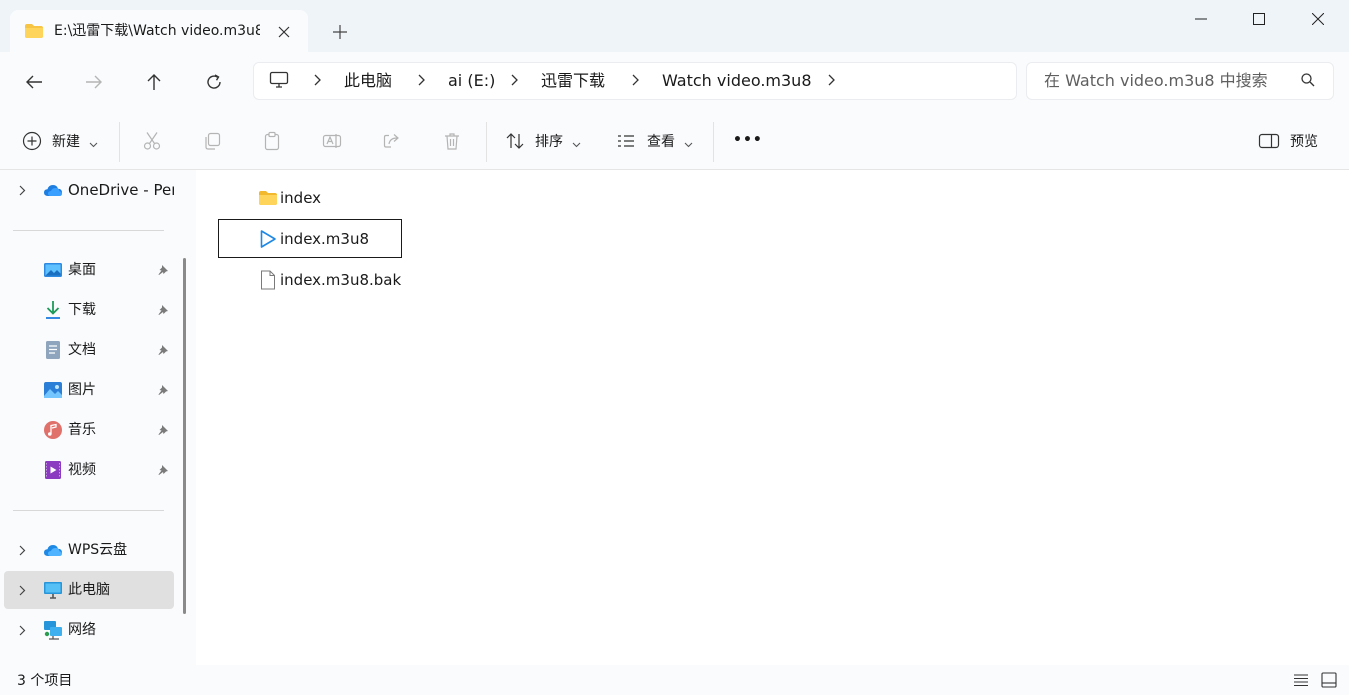 This screenshot has height=695, width=1349. I want to click on download-icon, so click(53, 310).